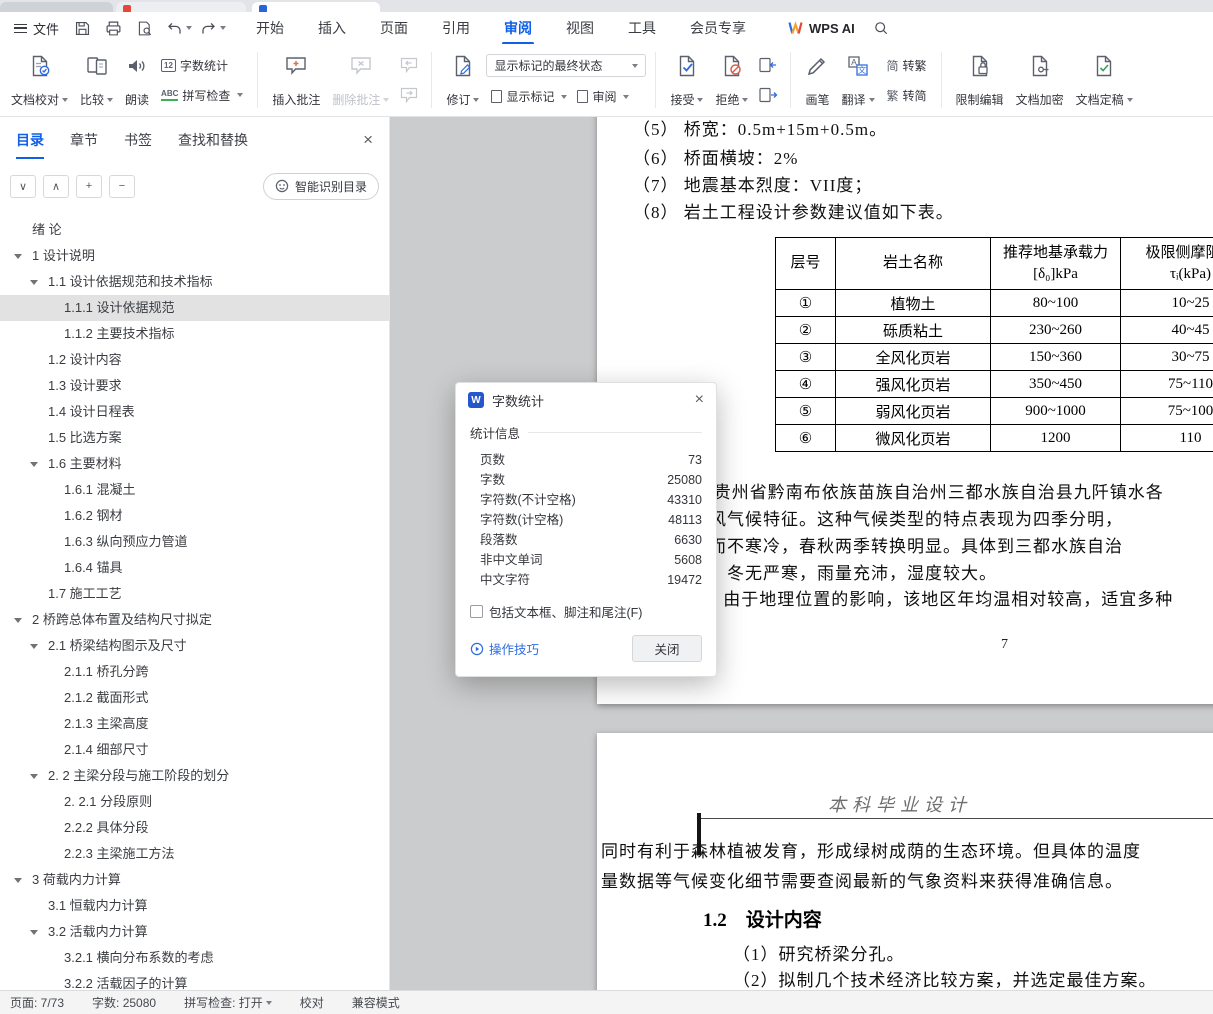 This screenshot has width=1213, height=1014. I want to click on toc-item: 3 荷载内力计算, so click(194, 880).